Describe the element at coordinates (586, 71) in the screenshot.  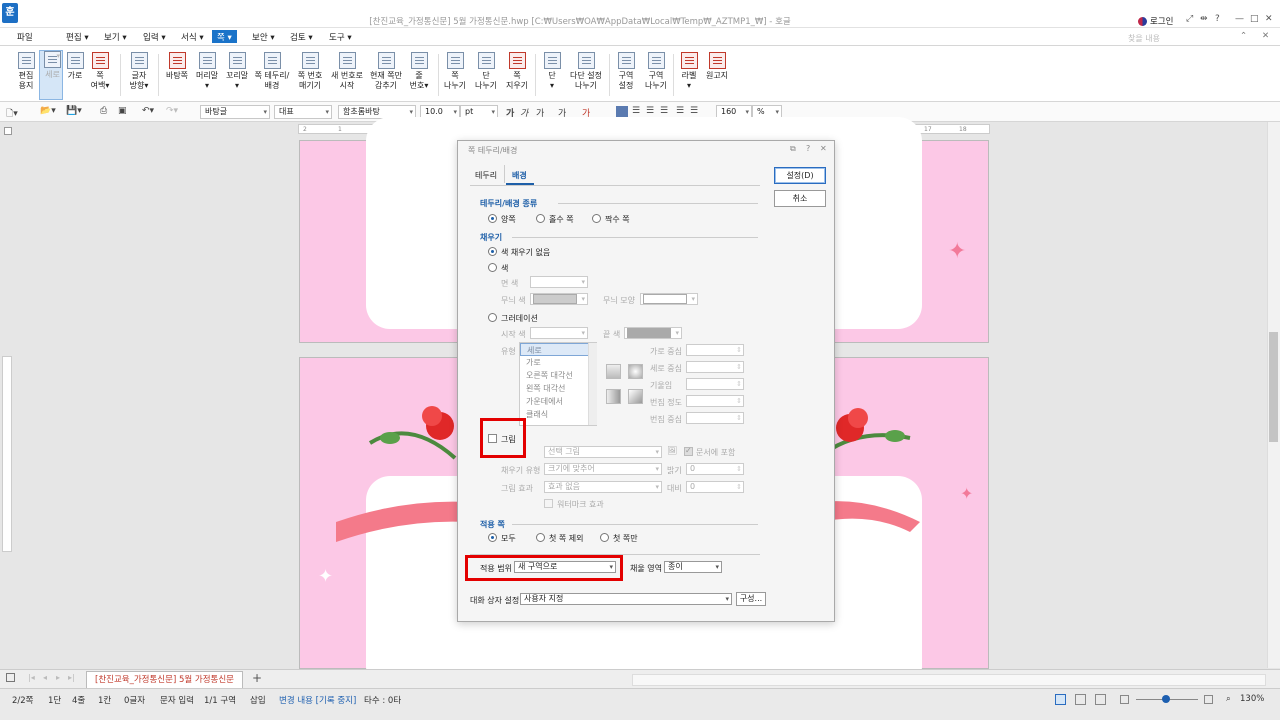
I see `ribbon-multi-column: 다단 설정 나누기` at that location.